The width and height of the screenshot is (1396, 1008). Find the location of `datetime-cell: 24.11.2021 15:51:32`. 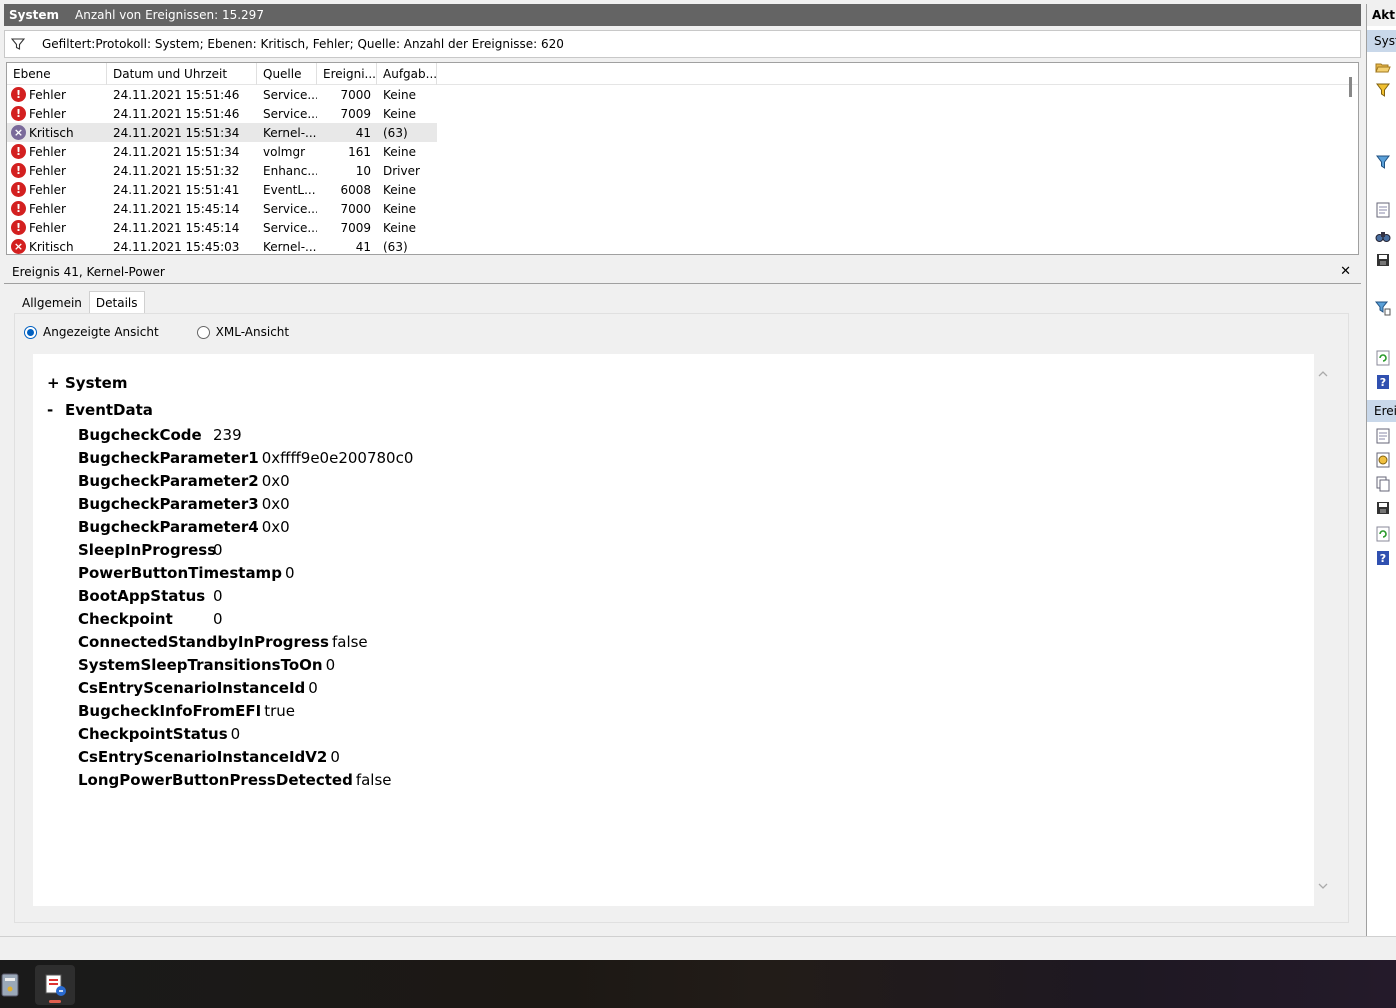

datetime-cell: 24.11.2021 15:51:32 is located at coordinates (176, 170).